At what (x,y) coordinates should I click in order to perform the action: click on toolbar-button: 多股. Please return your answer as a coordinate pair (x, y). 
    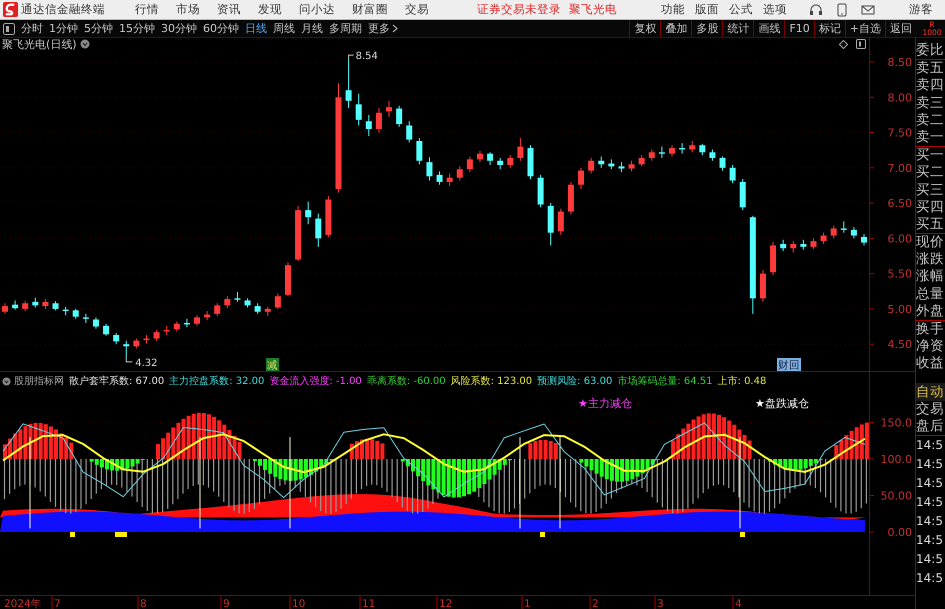
    Looking at the image, I should click on (706, 28).